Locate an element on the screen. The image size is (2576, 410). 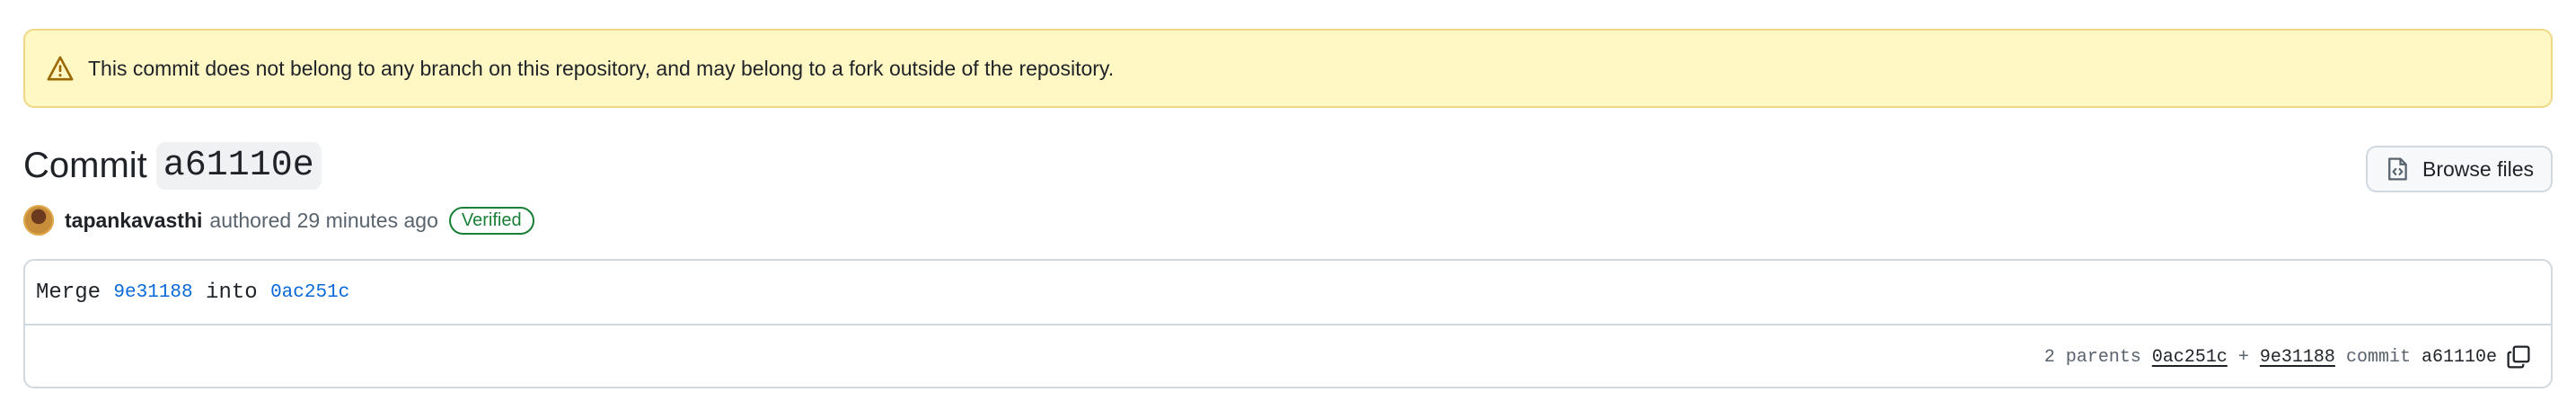
parent-sha-link-1: 0ac251c is located at coordinates (2190, 357).